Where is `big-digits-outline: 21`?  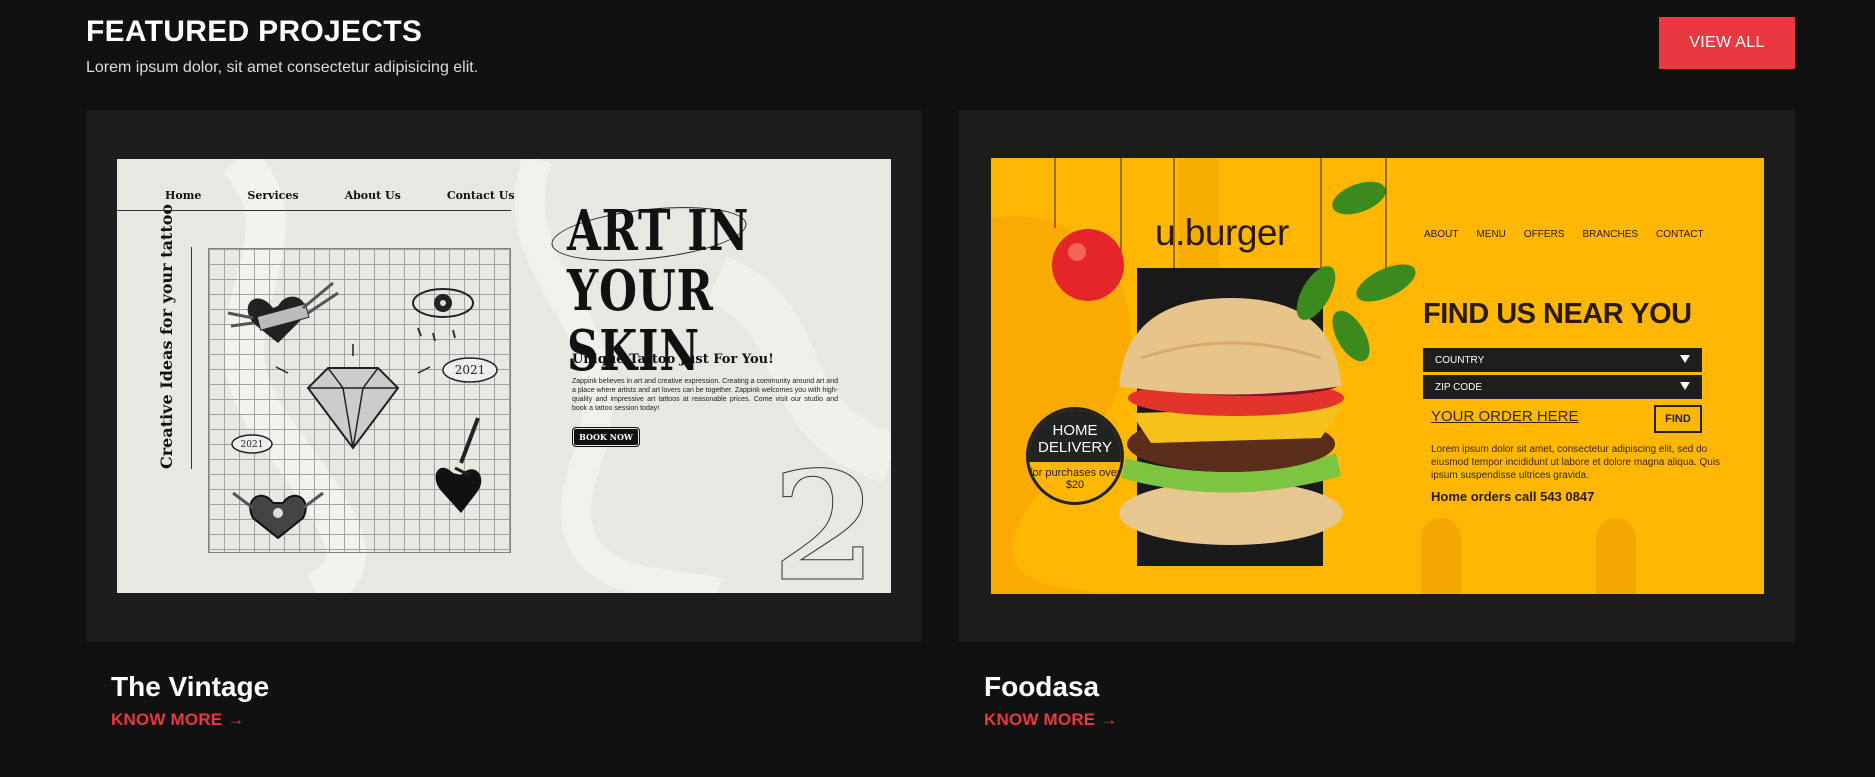
big-digits-outline: 21 is located at coordinates (831, 521).